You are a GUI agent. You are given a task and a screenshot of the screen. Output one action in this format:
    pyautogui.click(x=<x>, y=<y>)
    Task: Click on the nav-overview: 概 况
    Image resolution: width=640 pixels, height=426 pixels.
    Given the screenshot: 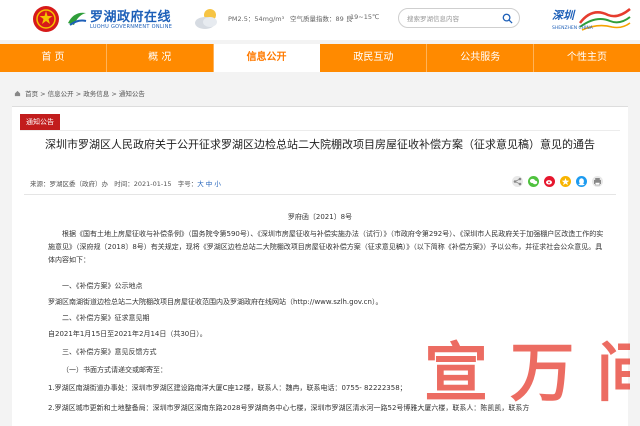 What is the action you would take?
    pyautogui.click(x=160, y=58)
    